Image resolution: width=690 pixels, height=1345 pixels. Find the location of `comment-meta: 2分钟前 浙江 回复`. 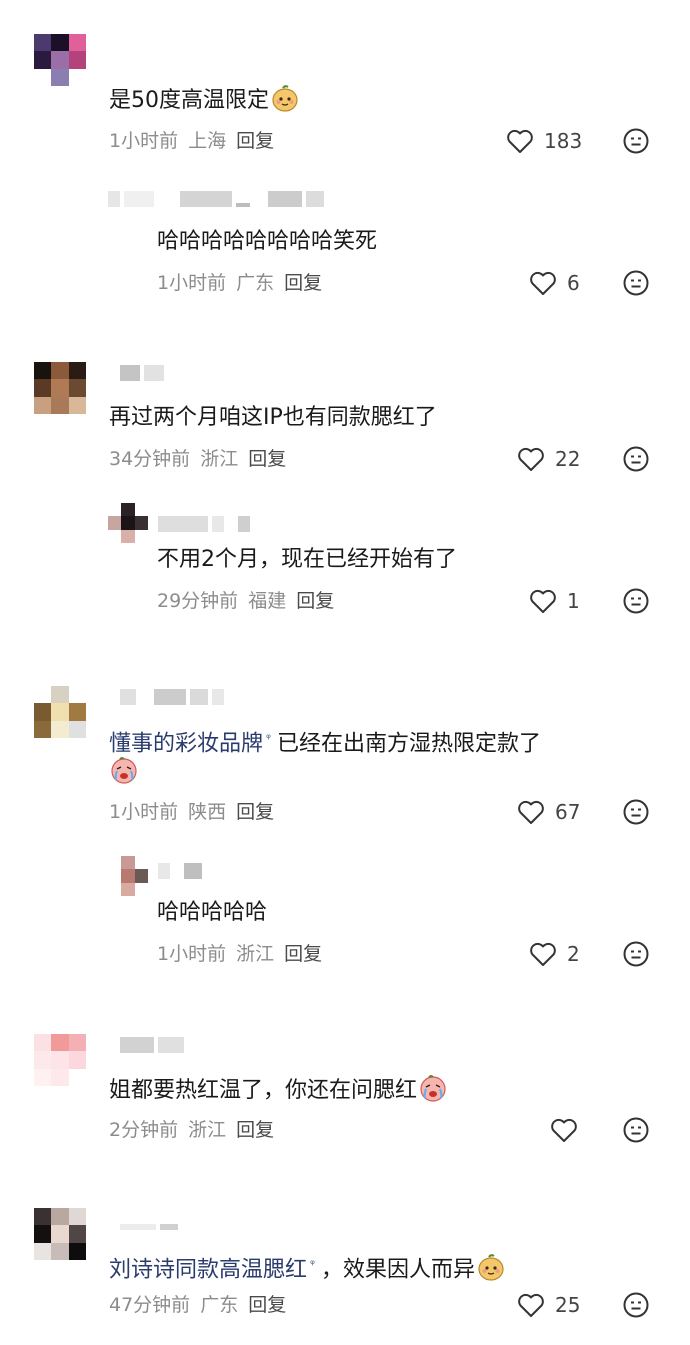

comment-meta: 2分钟前 浙江 回复 is located at coordinates (191, 1130).